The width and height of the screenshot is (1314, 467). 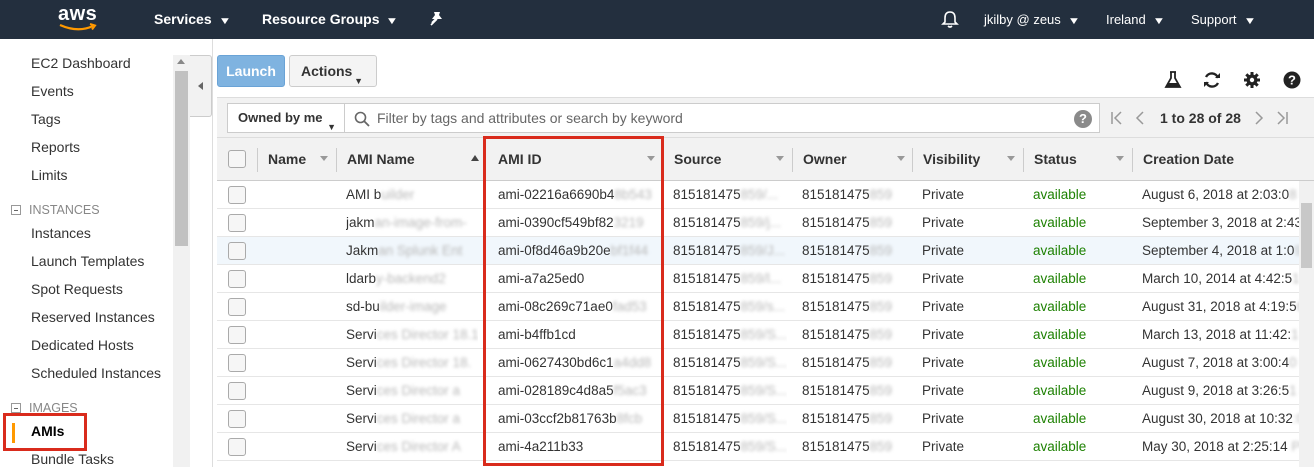 What do you see at coordinates (321, 19) in the screenshot?
I see `resource-groups-label: Resource Groups` at bounding box center [321, 19].